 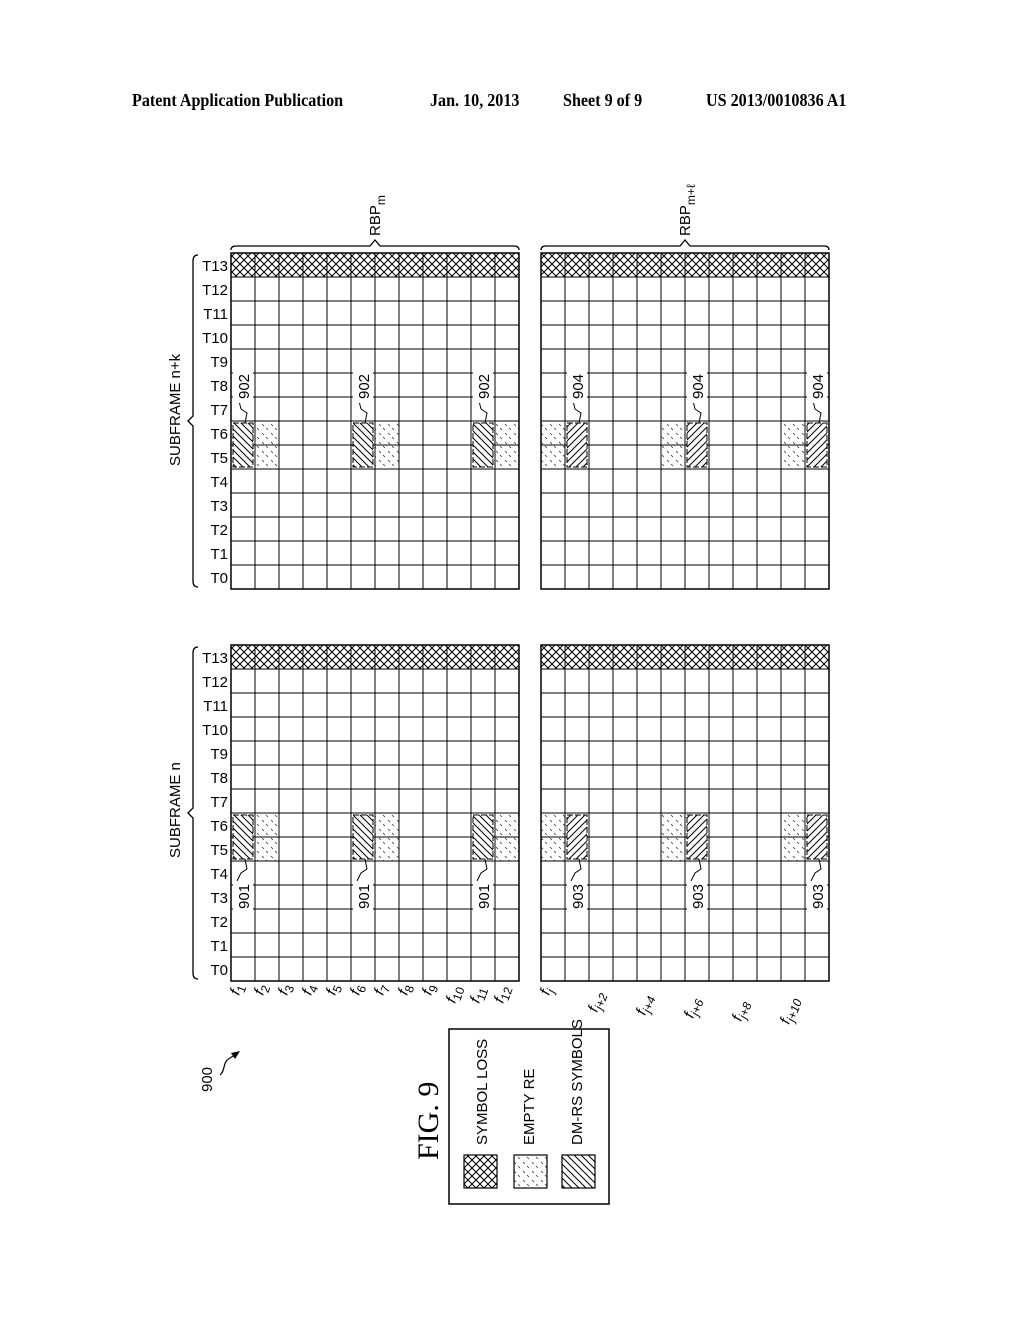 I want to click on freq-label-f8: f8, so click(x=406, y=989).